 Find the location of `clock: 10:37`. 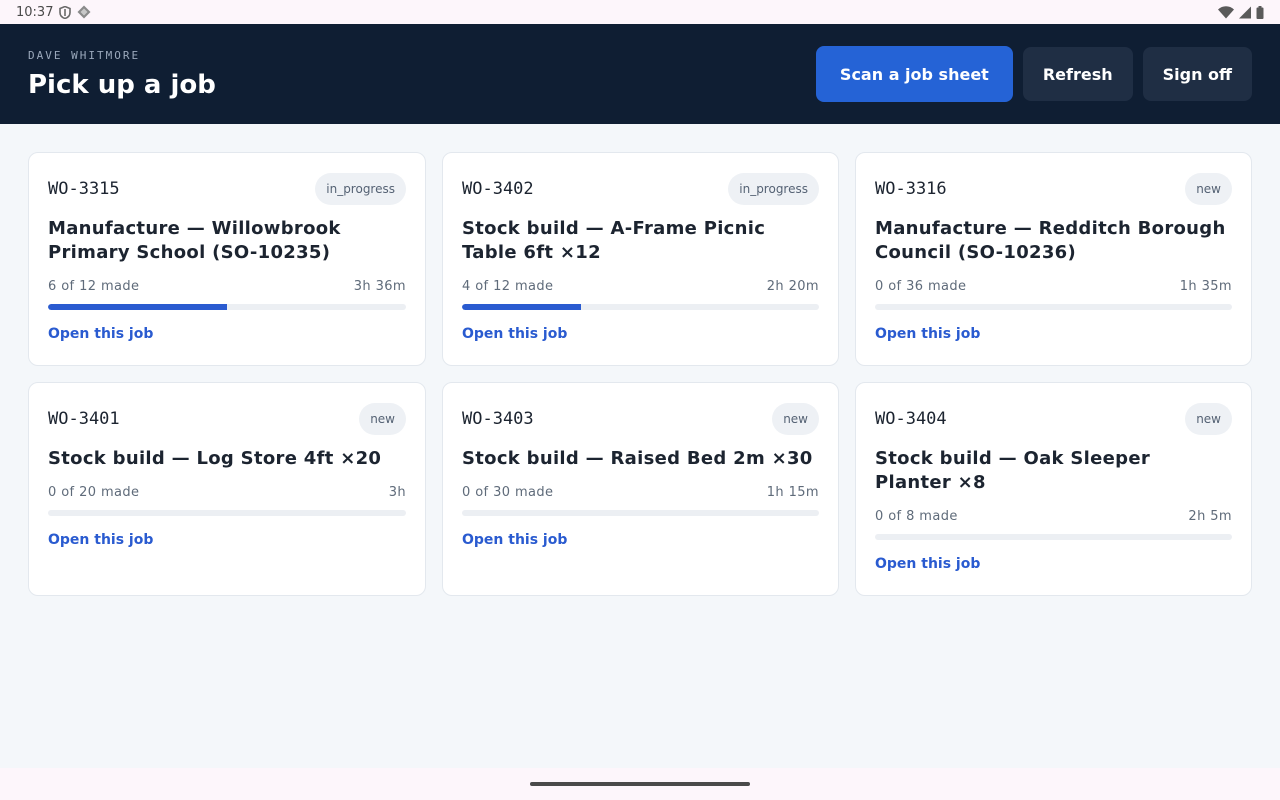

clock: 10:37 is located at coordinates (35, 12).